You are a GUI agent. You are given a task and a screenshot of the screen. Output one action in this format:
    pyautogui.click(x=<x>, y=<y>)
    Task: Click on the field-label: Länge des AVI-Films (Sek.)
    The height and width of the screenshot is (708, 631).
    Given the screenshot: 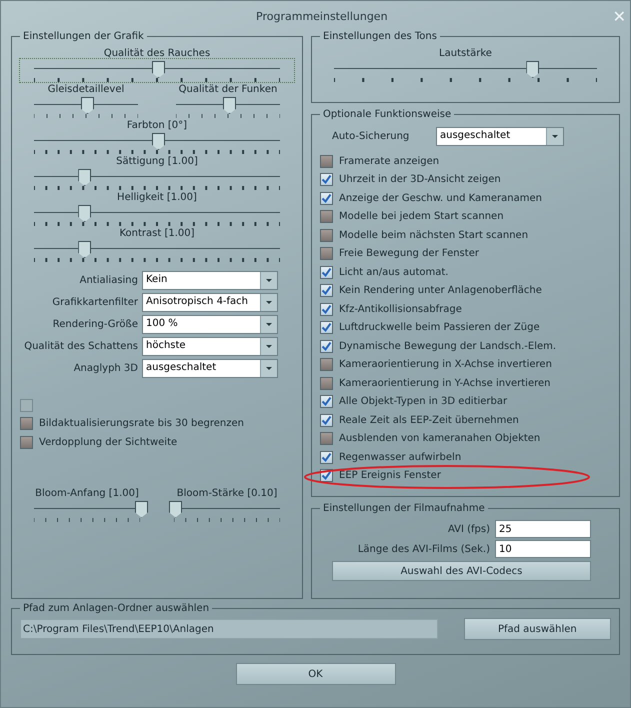 What is the action you would take?
    pyautogui.click(x=424, y=549)
    